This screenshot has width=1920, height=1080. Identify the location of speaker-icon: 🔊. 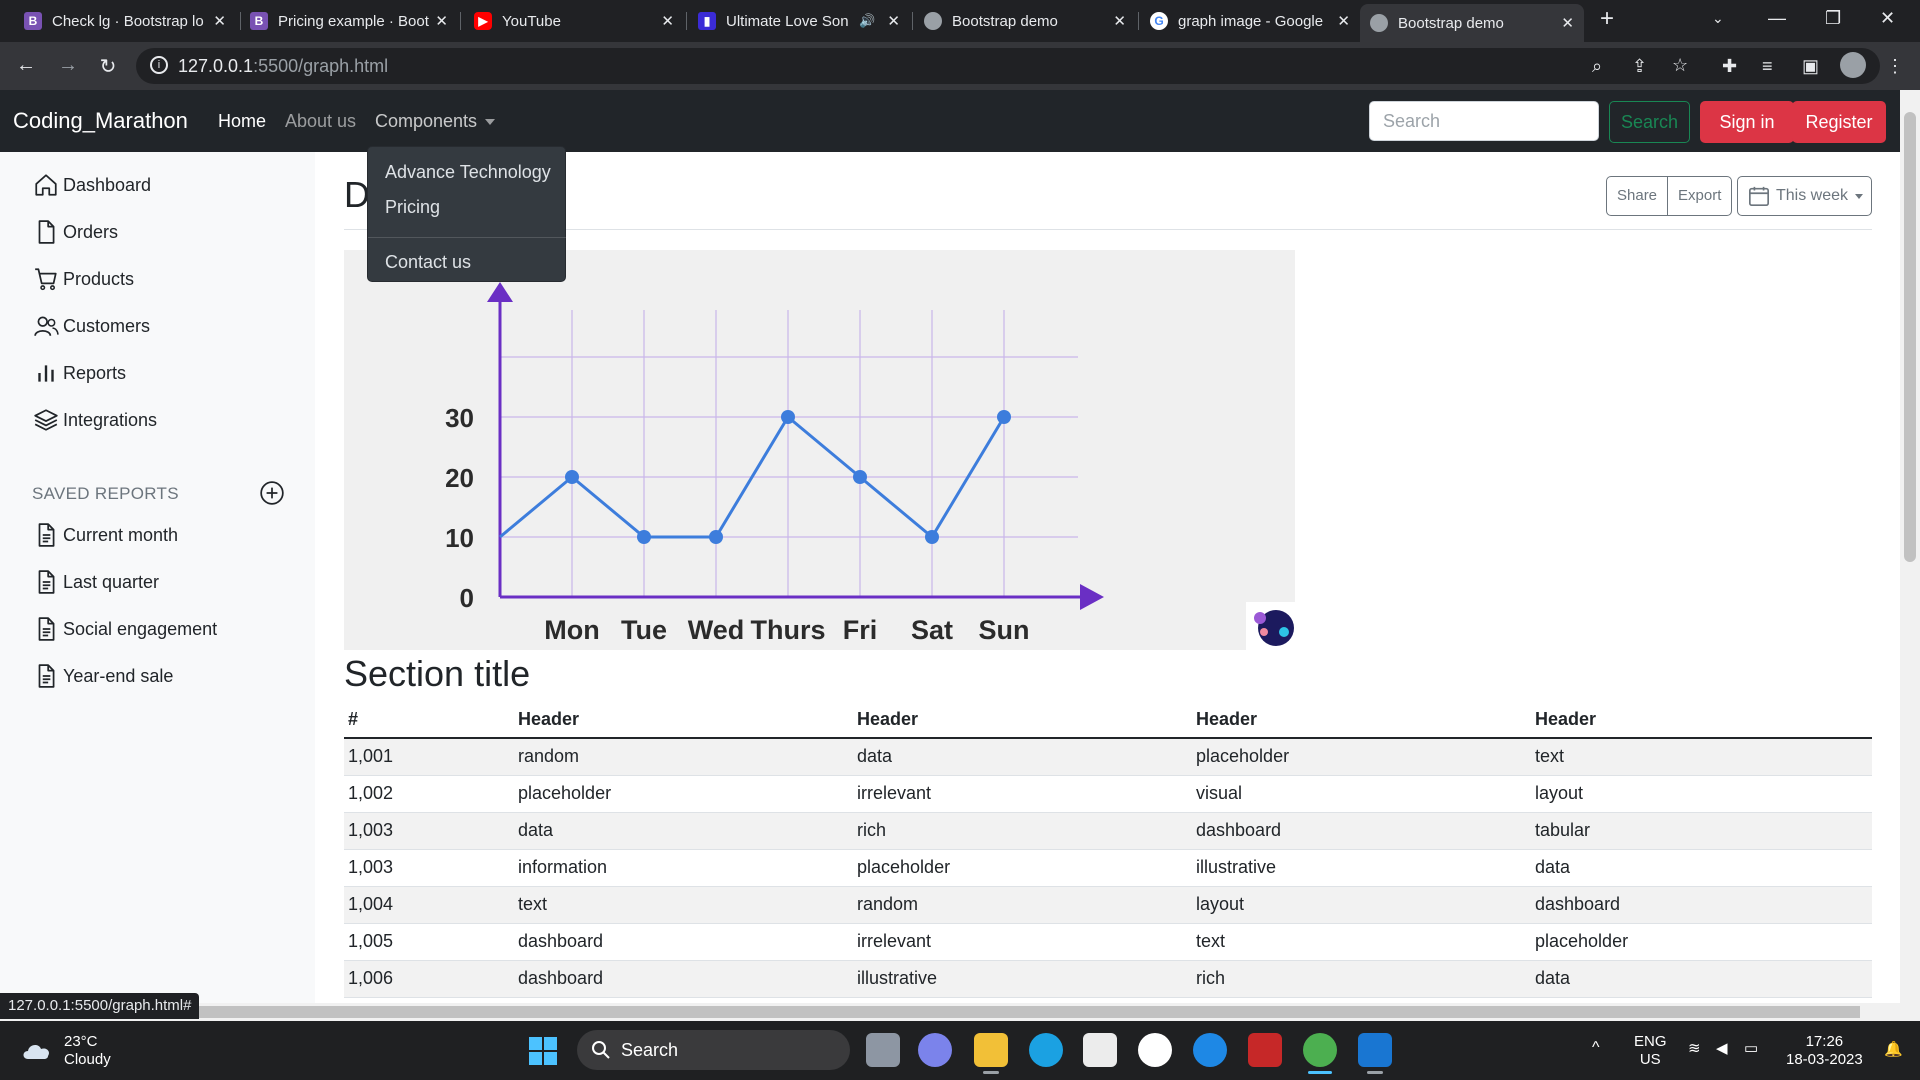
(867, 21).